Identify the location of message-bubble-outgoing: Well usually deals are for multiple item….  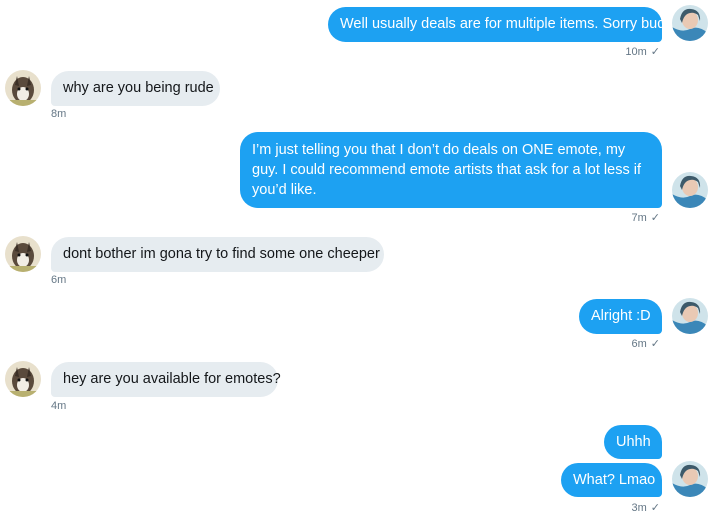
(498, 24).